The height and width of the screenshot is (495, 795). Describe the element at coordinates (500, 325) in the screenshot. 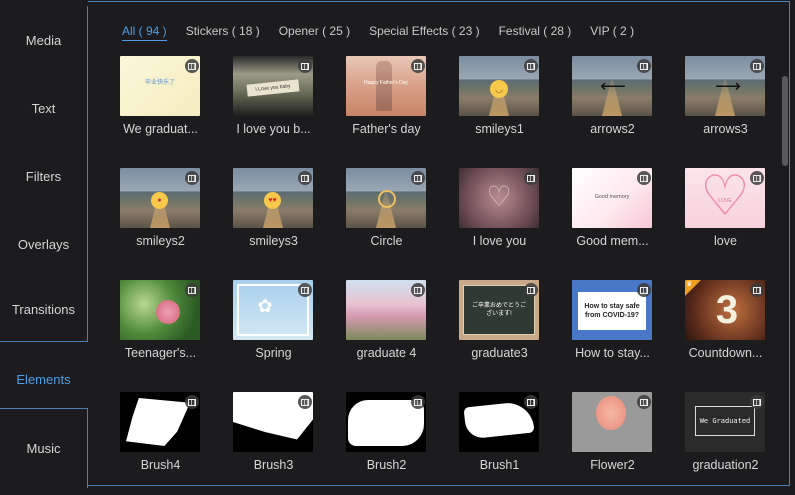

I see `element-item-graduate3: ご卒業おめでとうございます! graduate3` at that location.